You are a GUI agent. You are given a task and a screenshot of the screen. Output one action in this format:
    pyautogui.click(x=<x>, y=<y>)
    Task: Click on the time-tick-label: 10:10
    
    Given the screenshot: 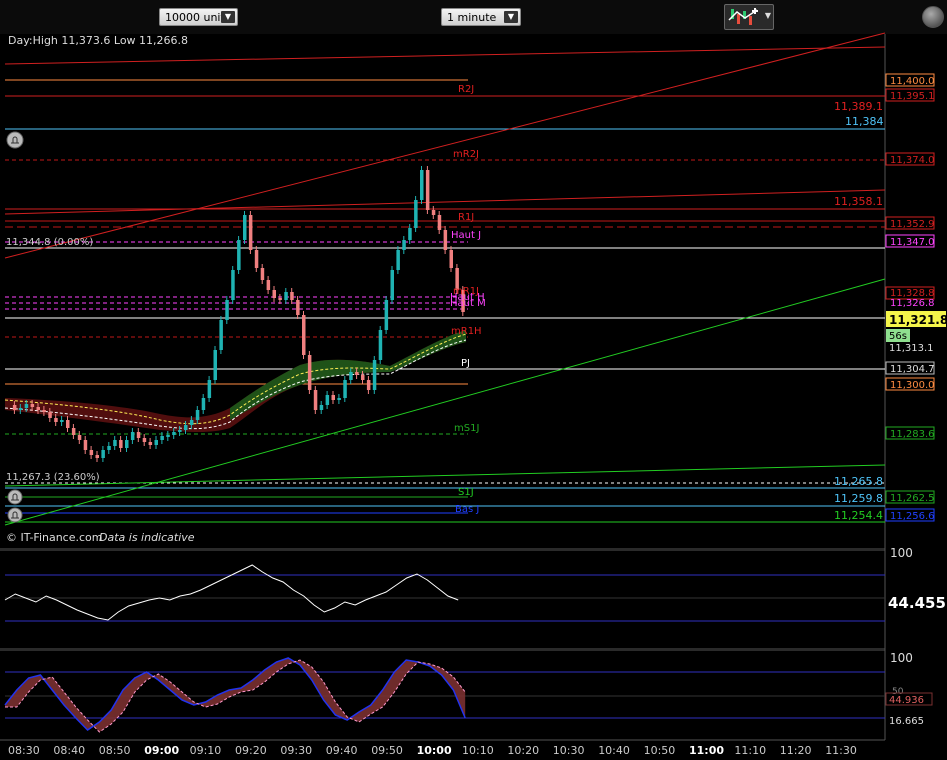 What is the action you would take?
    pyautogui.click(x=478, y=750)
    